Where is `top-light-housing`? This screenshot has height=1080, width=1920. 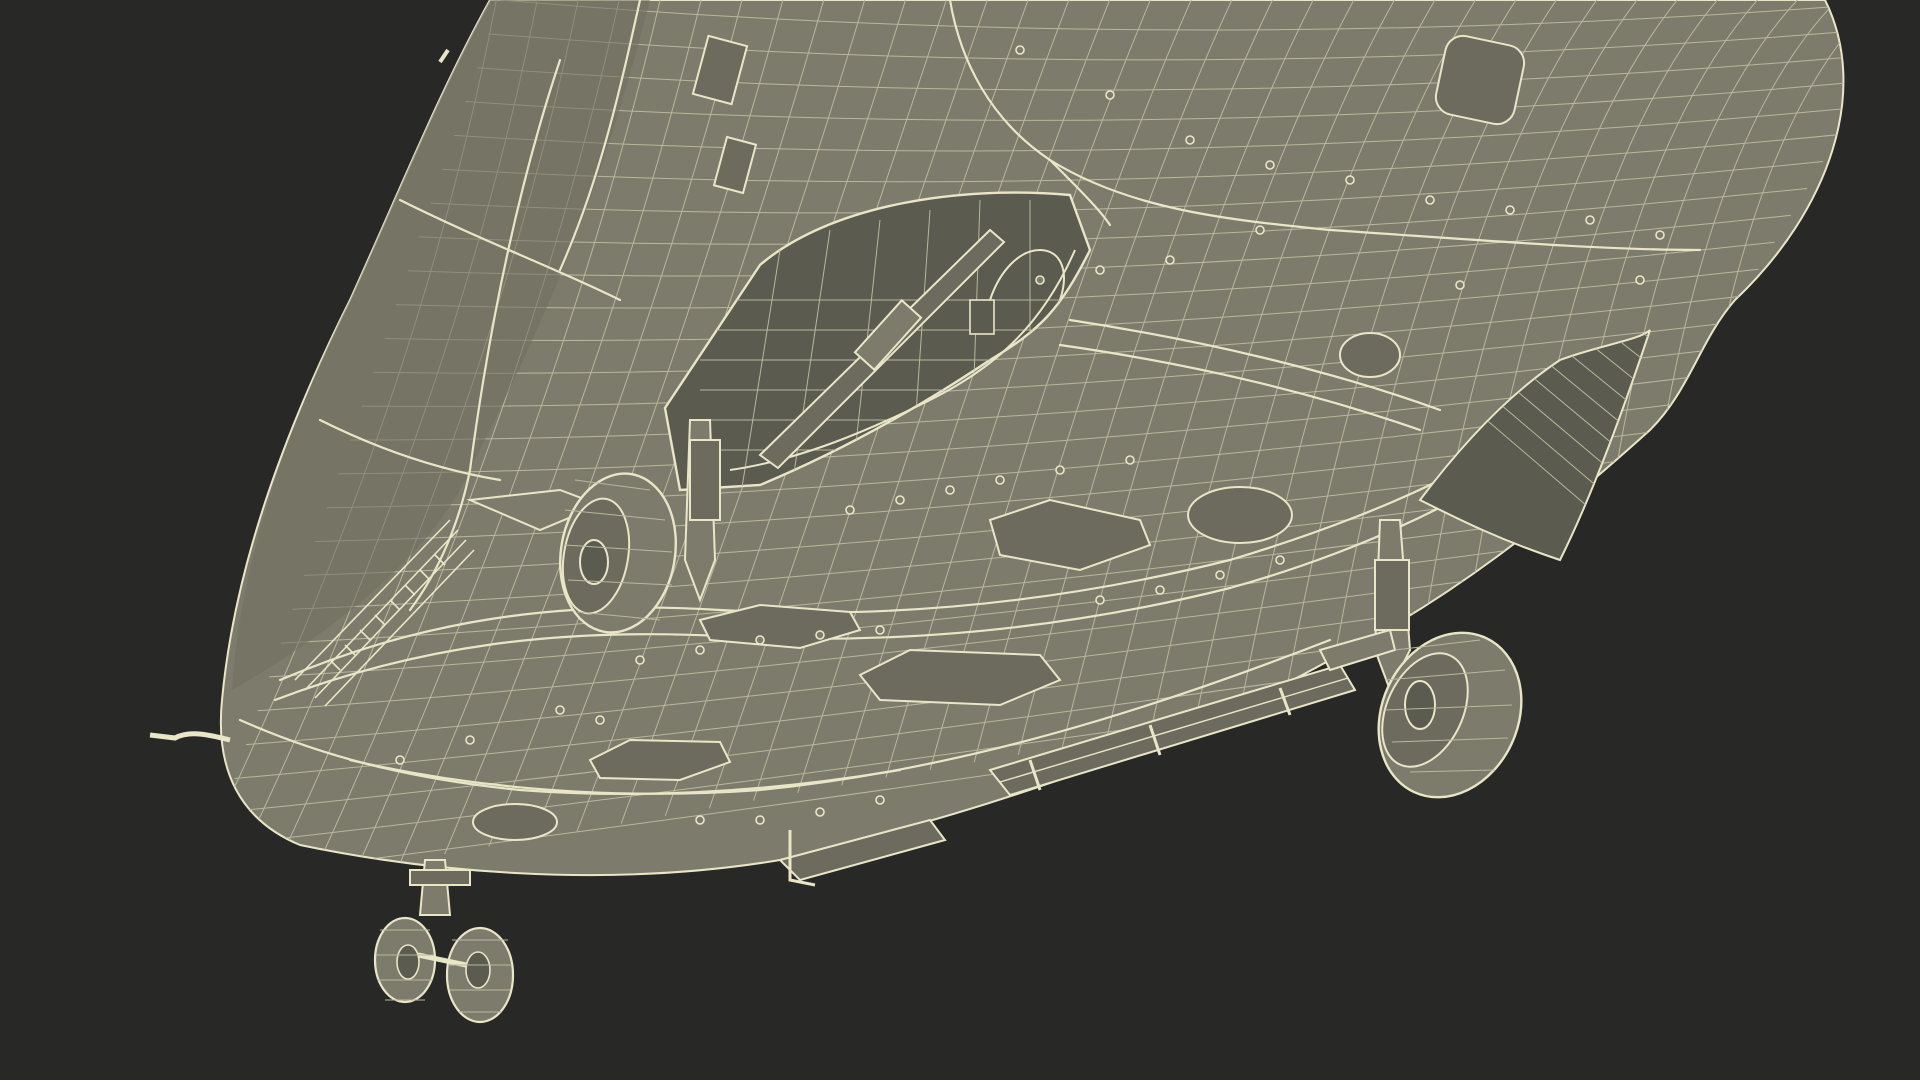
top-light-housing is located at coordinates (1480, 80).